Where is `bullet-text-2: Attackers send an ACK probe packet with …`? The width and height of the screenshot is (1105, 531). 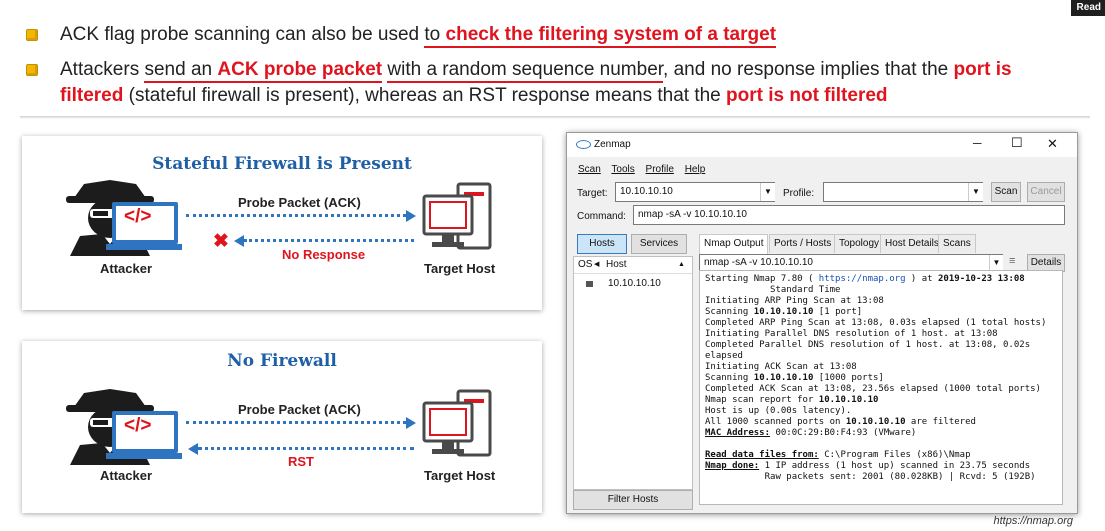
bullet-text-2: Attackers send an ACK probe packet with … is located at coordinates (536, 69).